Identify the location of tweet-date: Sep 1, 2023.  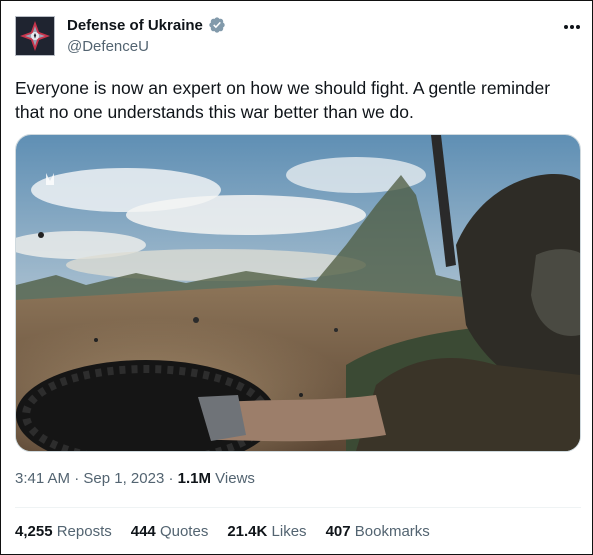
(123, 478).